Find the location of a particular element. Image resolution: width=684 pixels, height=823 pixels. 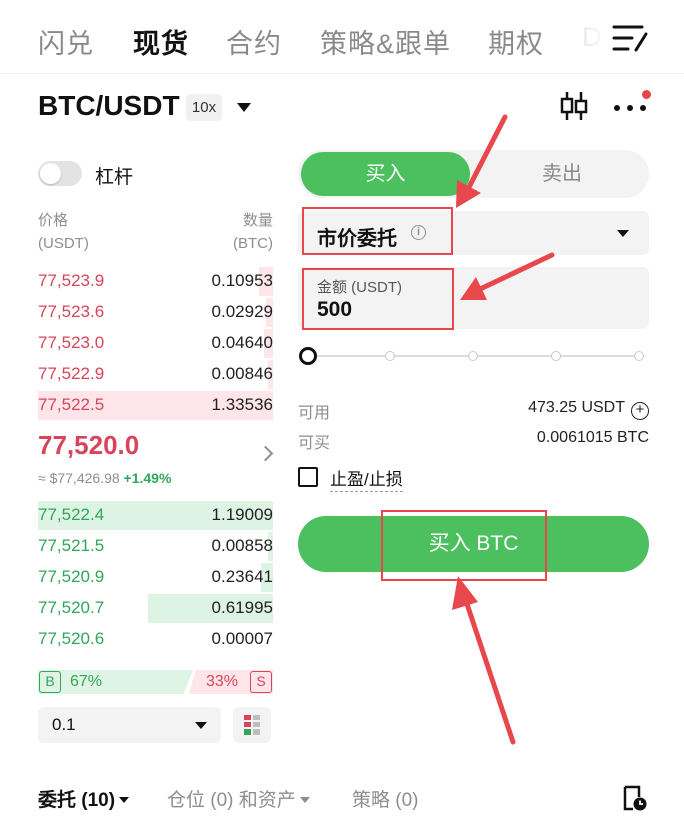

reference-price: ≈ $77,426.98 +1.49% is located at coordinates (104, 478).